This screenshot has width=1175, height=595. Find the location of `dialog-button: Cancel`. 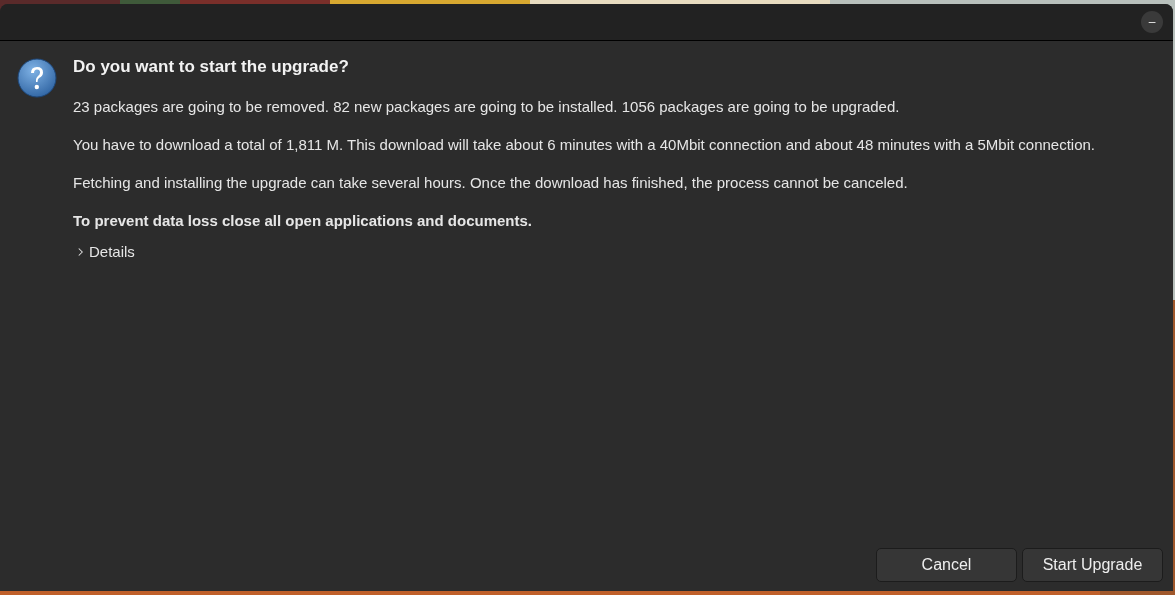

dialog-button: Cancel is located at coordinates (946, 565).